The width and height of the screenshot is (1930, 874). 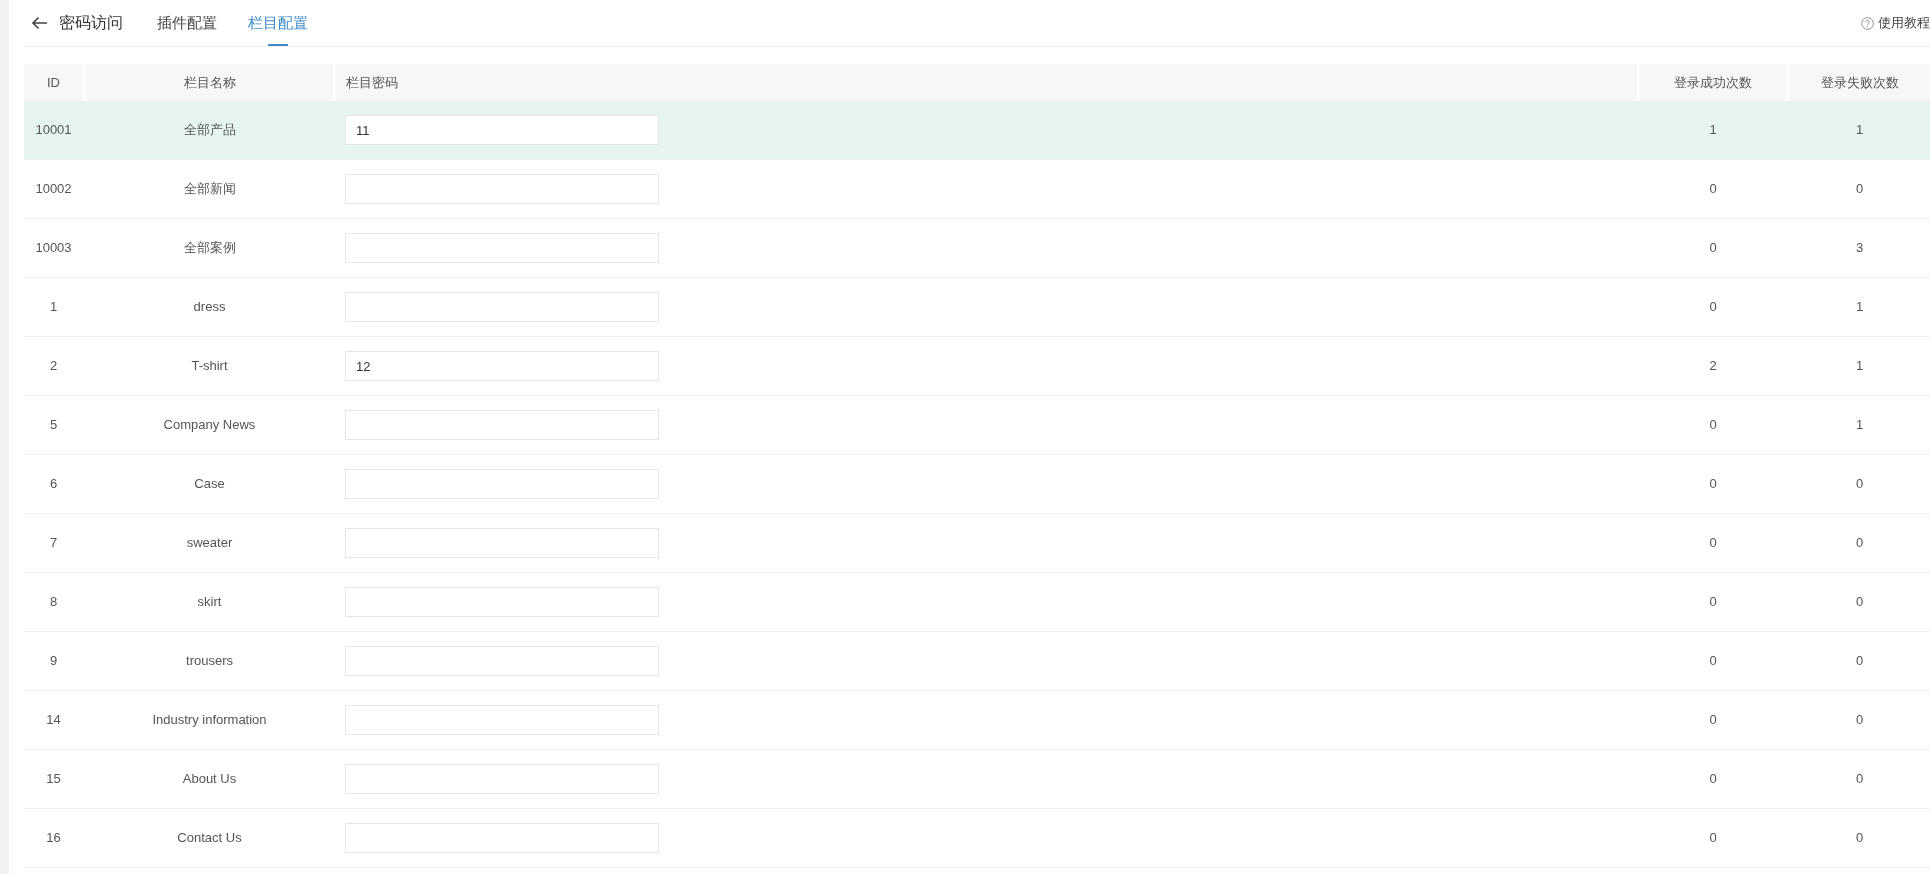 What do you see at coordinates (53, 720) in the screenshot?
I see `table-cell-text: 14` at bounding box center [53, 720].